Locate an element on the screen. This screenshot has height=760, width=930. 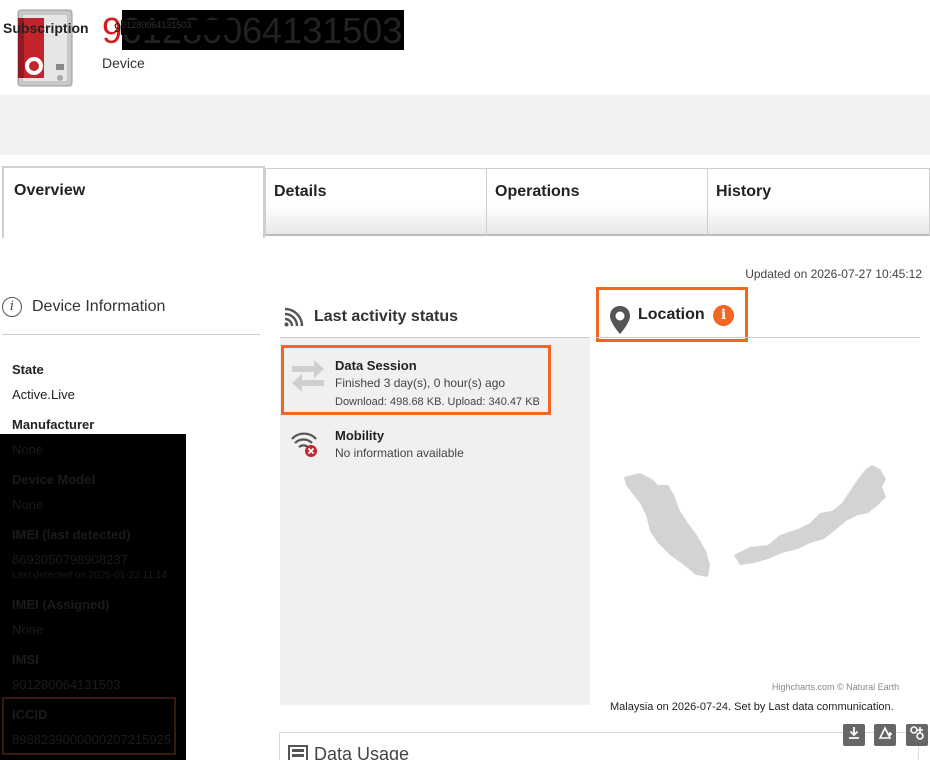
location-info-icon: i is located at coordinates (723, 315).